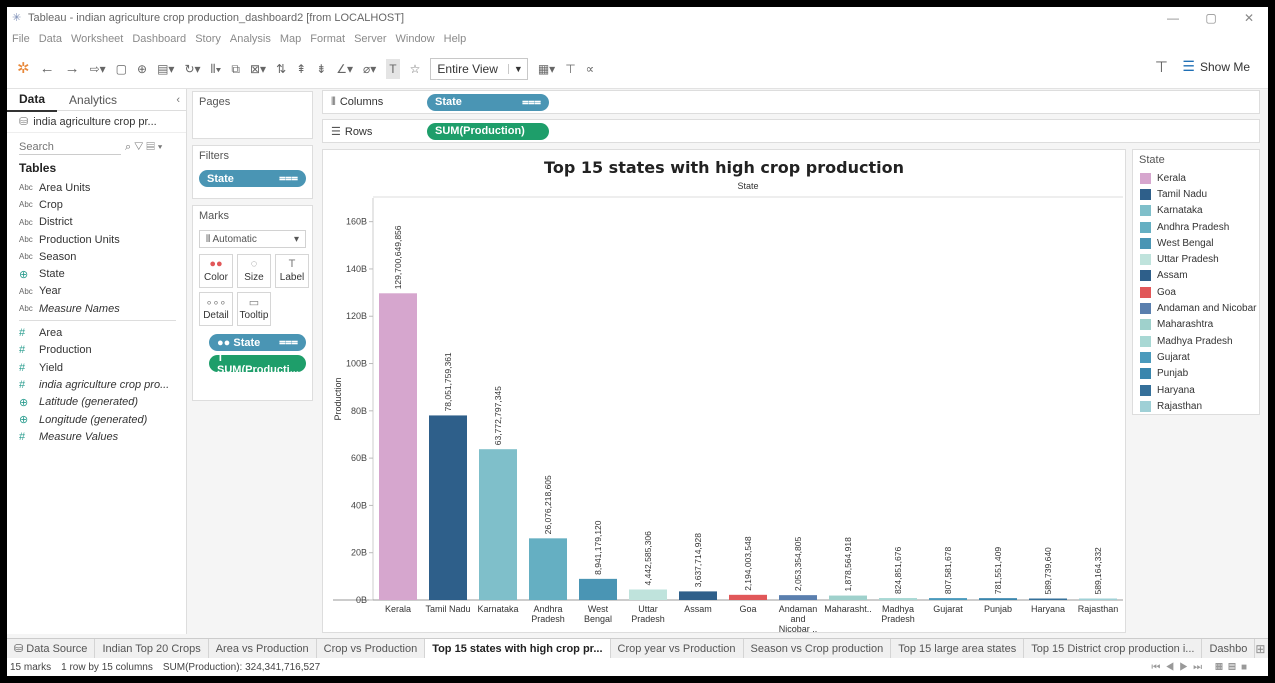  I want to click on columns-pill-state: State ⩶, so click(488, 102).